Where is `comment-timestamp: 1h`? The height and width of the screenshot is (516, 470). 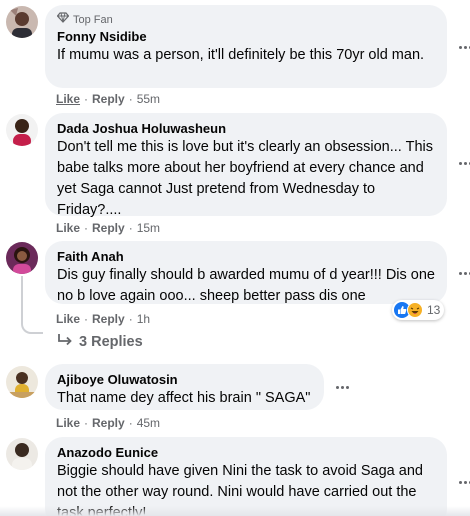
comment-timestamp: 1h is located at coordinates (143, 319).